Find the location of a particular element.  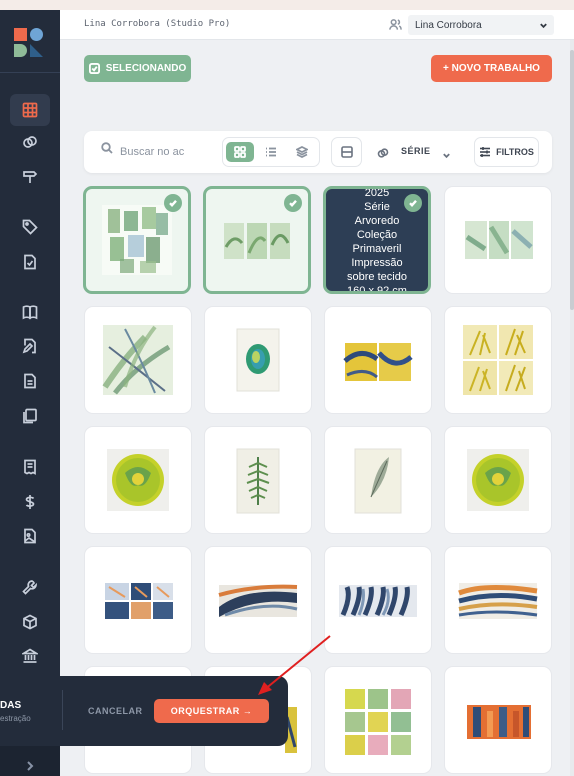

window-top-strip is located at coordinates (287, 5).